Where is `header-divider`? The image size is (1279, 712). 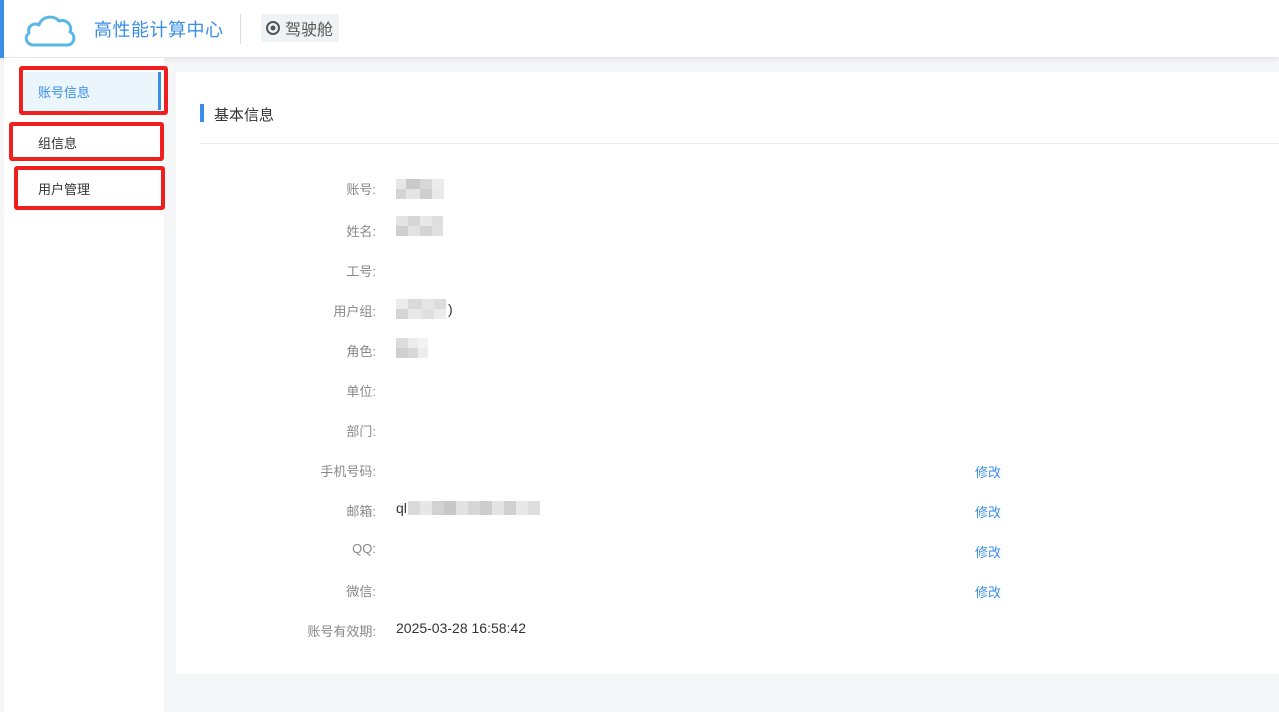 header-divider is located at coordinates (240, 29).